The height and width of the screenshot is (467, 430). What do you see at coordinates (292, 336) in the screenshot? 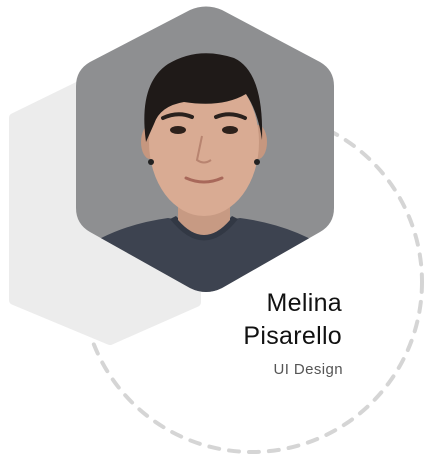
I see `last-name: Pisarello` at bounding box center [292, 336].